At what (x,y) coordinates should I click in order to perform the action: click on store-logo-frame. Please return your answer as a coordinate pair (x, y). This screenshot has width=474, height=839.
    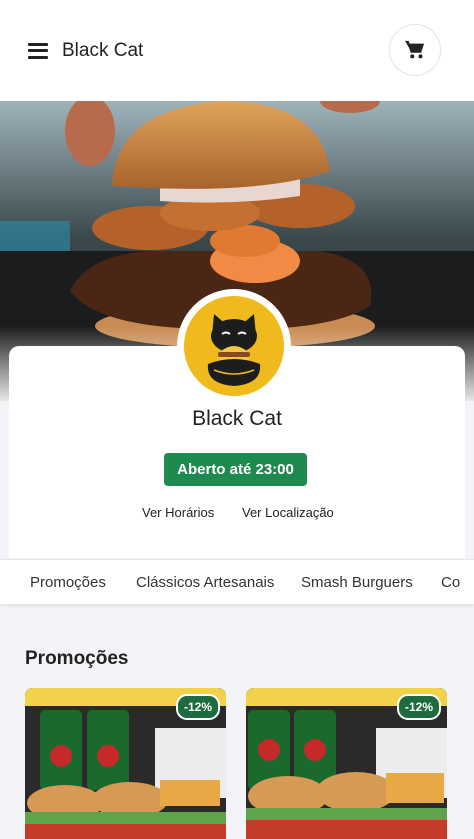
    Looking at the image, I should click on (234, 346).